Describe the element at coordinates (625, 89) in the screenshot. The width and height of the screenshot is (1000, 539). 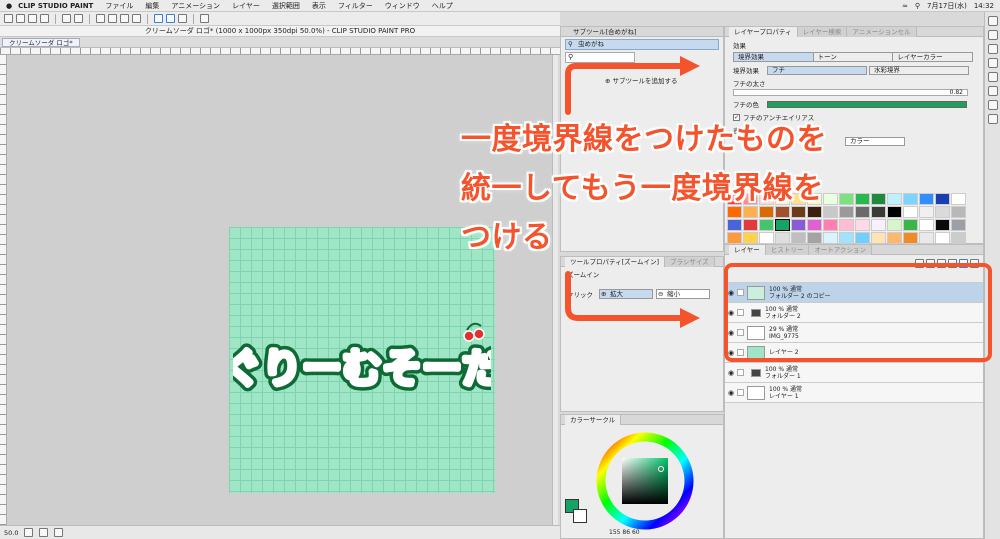
I see `upper-arrow-line` at that location.